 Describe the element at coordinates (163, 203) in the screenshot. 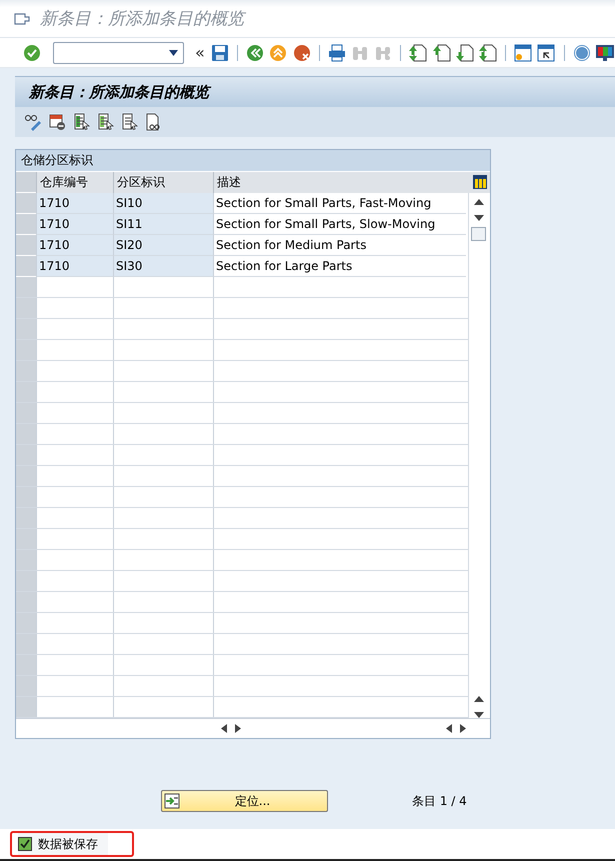

I see `table-cell: SI10` at that location.